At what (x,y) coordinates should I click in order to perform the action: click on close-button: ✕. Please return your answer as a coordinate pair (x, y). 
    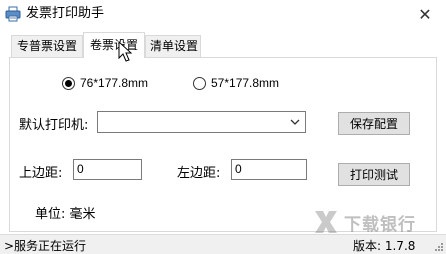
    Looking at the image, I should click on (425, 14).